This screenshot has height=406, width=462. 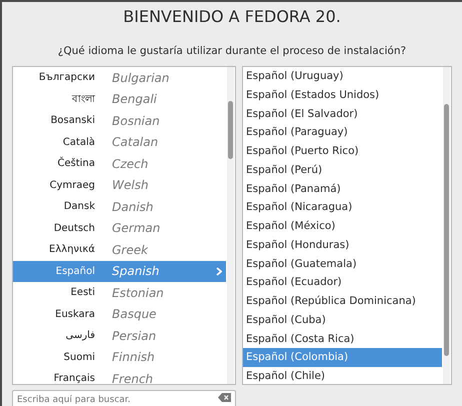 What do you see at coordinates (133, 378) in the screenshot?
I see `english-name: French` at bounding box center [133, 378].